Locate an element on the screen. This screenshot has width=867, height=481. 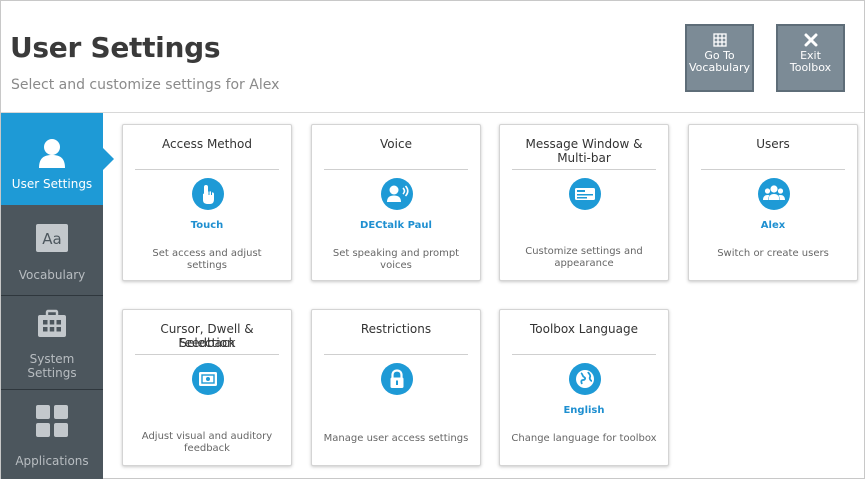
sidebar-item-system-settings: System Settings is located at coordinates (52, 343).